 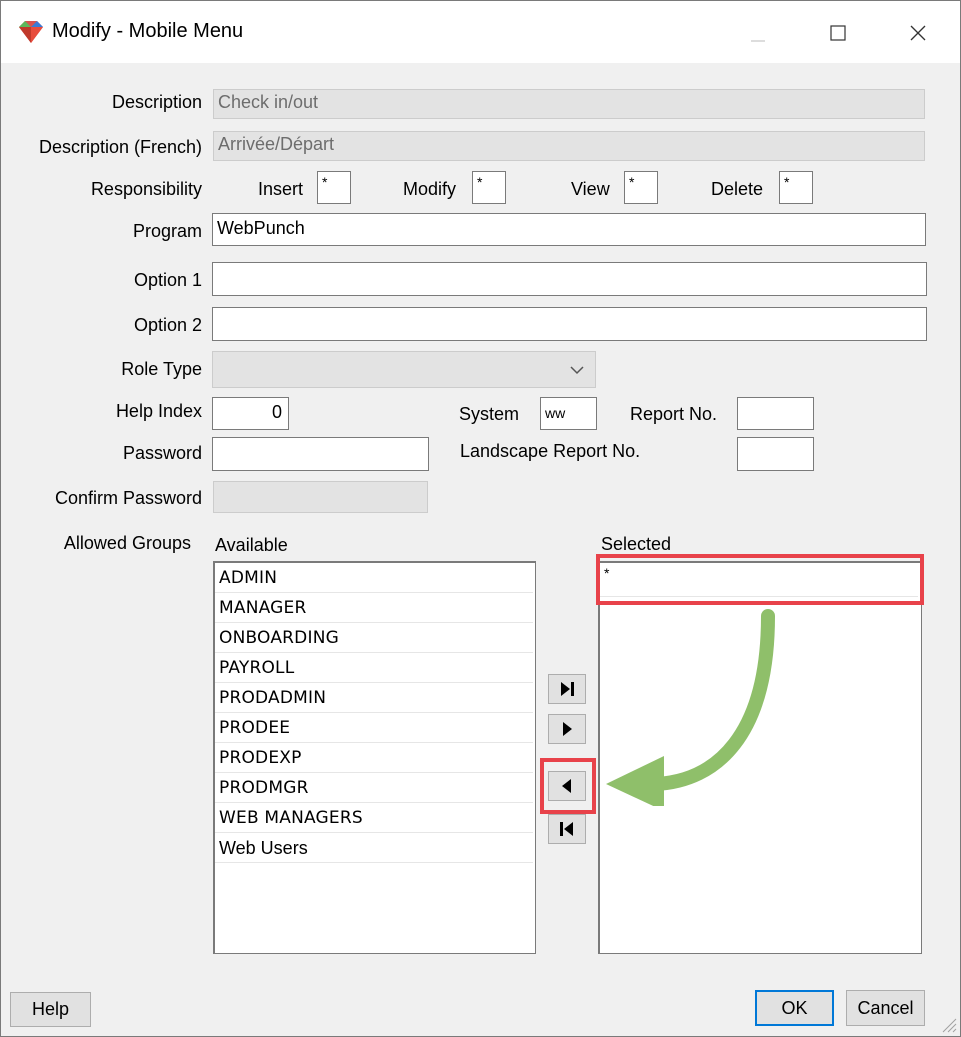 What do you see at coordinates (794, 1008) in the screenshot?
I see `ok-button: OK` at bounding box center [794, 1008].